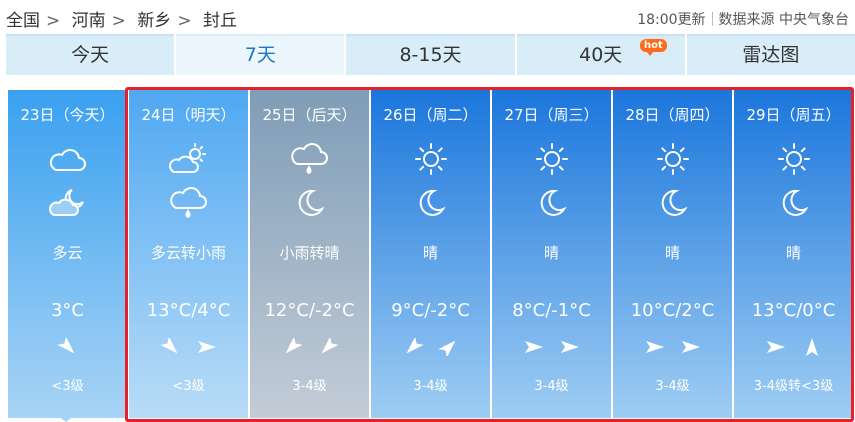 This screenshot has height=422, width=855. I want to click on tab-7-days: 7天, so click(260, 54).